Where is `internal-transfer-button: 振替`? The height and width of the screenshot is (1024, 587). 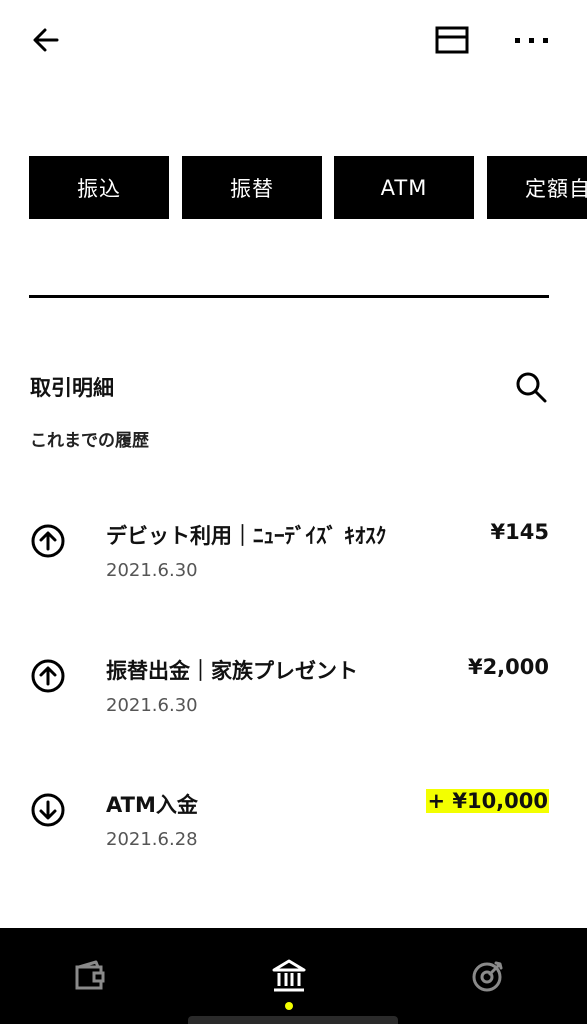 internal-transfer-button: 振替 is located at coordinates (252, 187).